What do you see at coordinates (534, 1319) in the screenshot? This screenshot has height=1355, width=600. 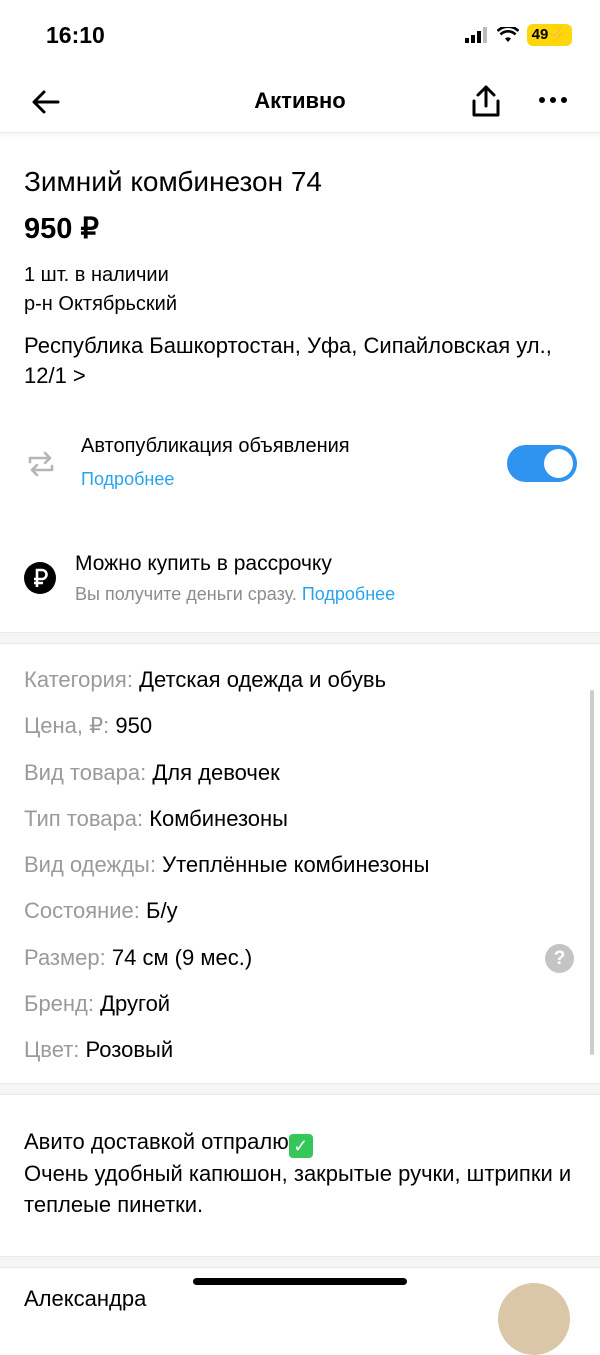 I see `seller-avatar` at bounding box center [534, 1319].